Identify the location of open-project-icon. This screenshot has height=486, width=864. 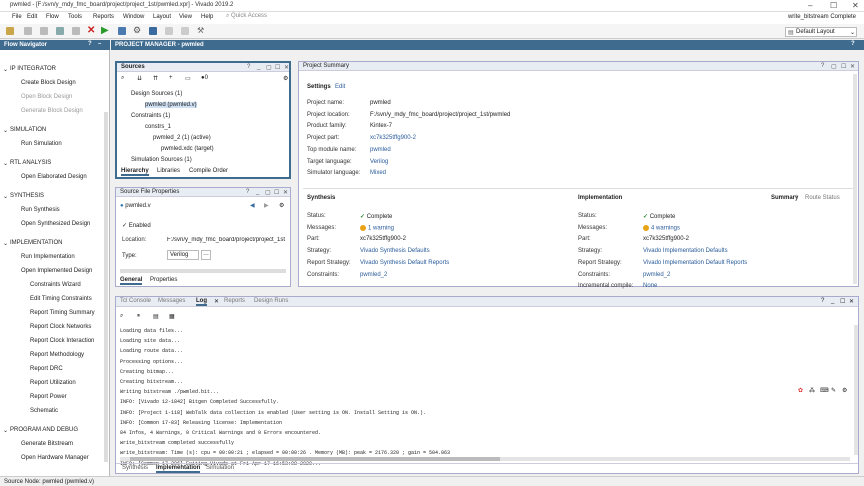
(10, 31).